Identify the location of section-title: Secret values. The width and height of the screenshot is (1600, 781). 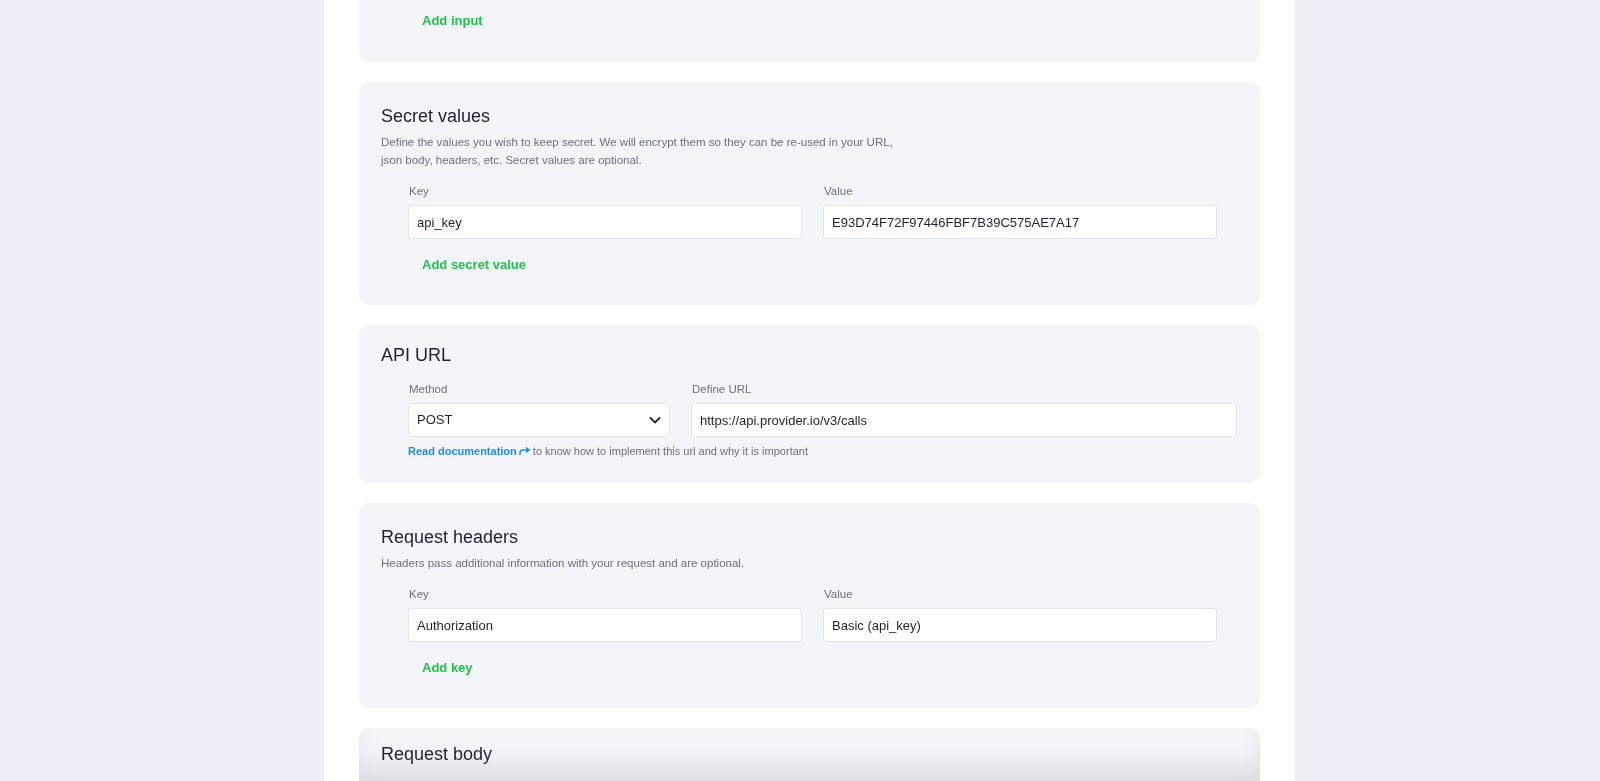
(436, 116).